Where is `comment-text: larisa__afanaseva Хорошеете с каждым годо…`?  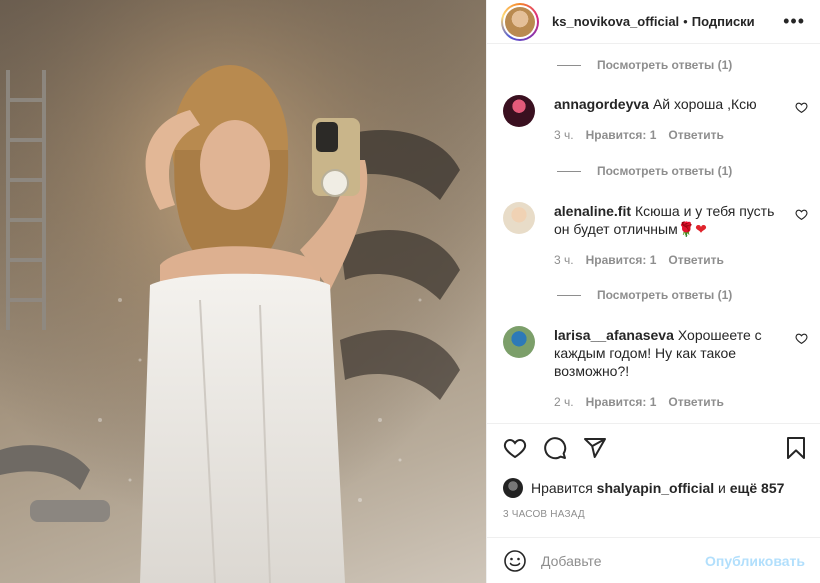
comment-text: larisa__afanaseva Хорошеете с каждым годо… is located at coordinates (666, 353).